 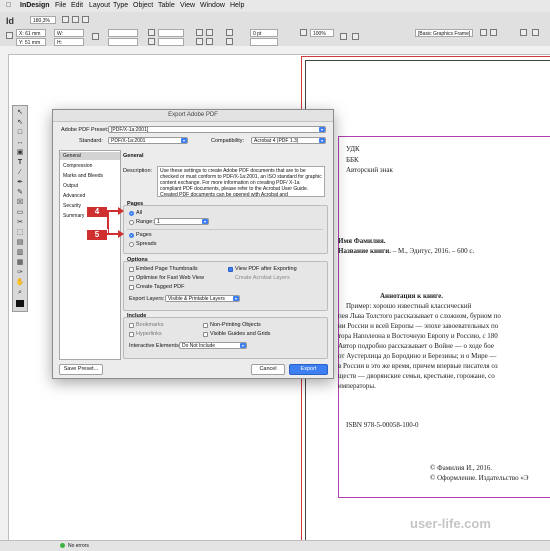 I want to click on h-field: H:, so click(x=69, y=42).